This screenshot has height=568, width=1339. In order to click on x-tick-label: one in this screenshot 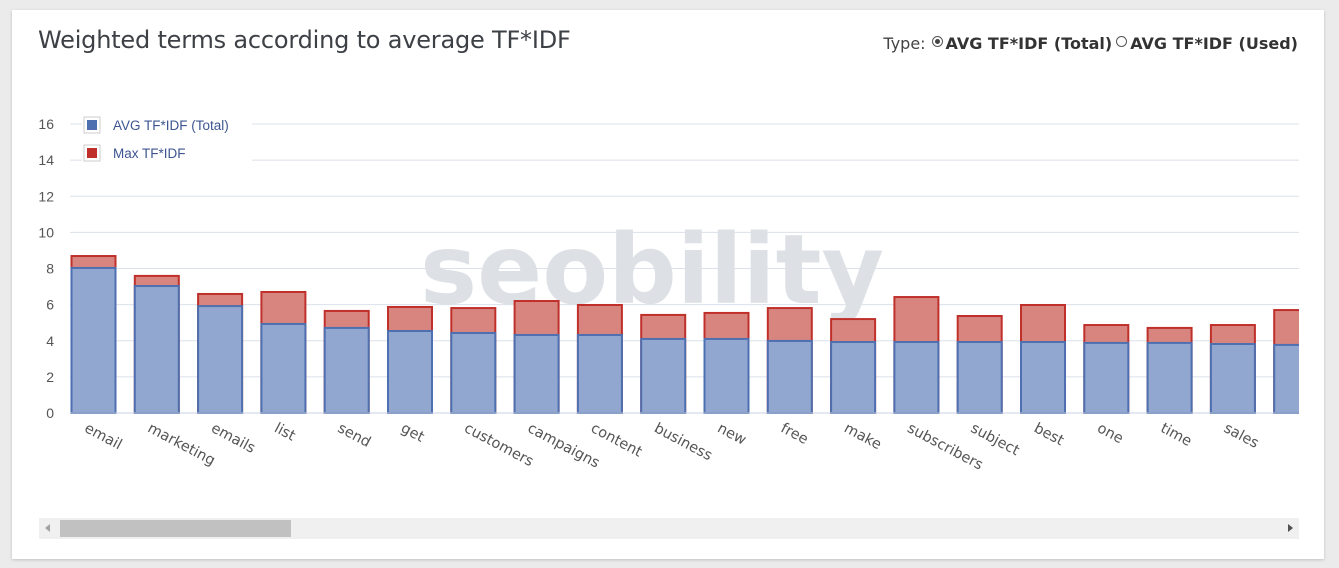, I will do `click(1109, 433)`.